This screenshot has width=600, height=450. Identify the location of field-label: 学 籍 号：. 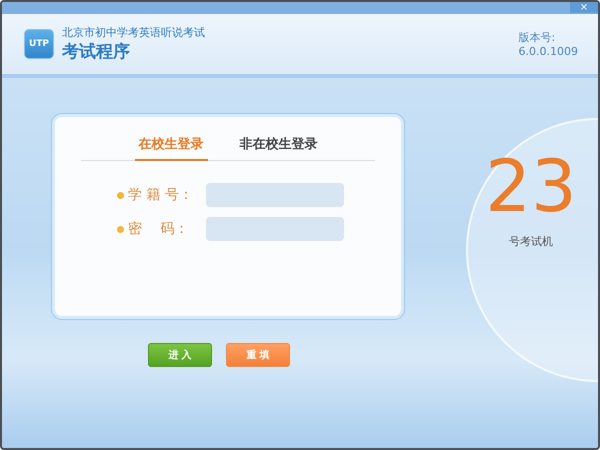
(161, 195).